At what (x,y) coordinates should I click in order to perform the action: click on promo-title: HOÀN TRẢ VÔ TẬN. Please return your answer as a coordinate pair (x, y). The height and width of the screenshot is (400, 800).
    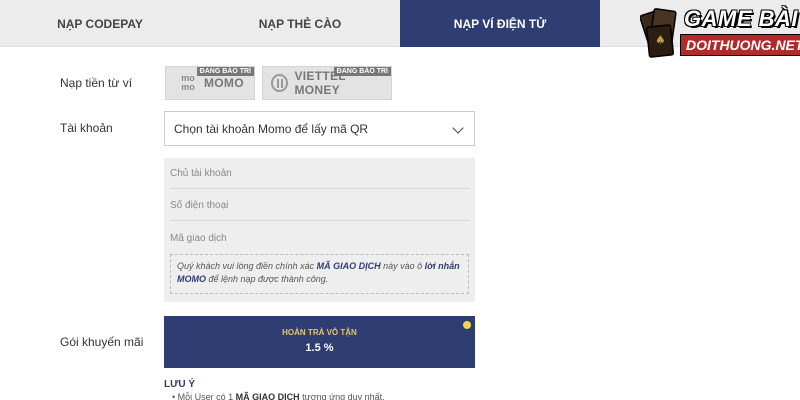
    Looking at the image, I should click on (319, 332).